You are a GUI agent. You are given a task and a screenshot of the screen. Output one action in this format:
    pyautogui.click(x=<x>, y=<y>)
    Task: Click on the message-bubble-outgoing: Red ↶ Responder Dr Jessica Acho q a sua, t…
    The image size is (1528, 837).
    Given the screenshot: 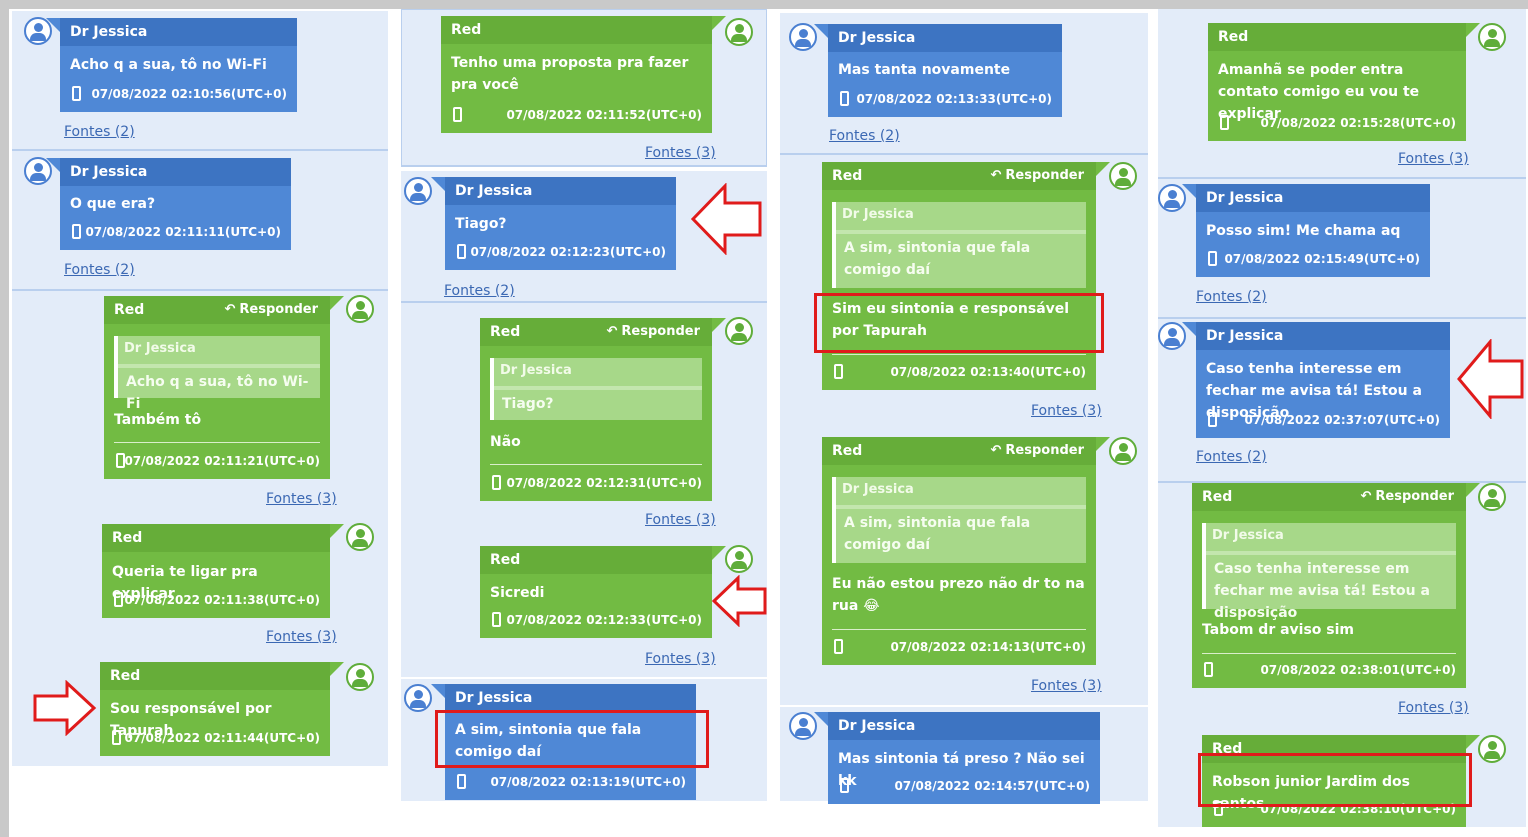 What is the action you would take?
    pyautogui.click(x=224, y=387)
    